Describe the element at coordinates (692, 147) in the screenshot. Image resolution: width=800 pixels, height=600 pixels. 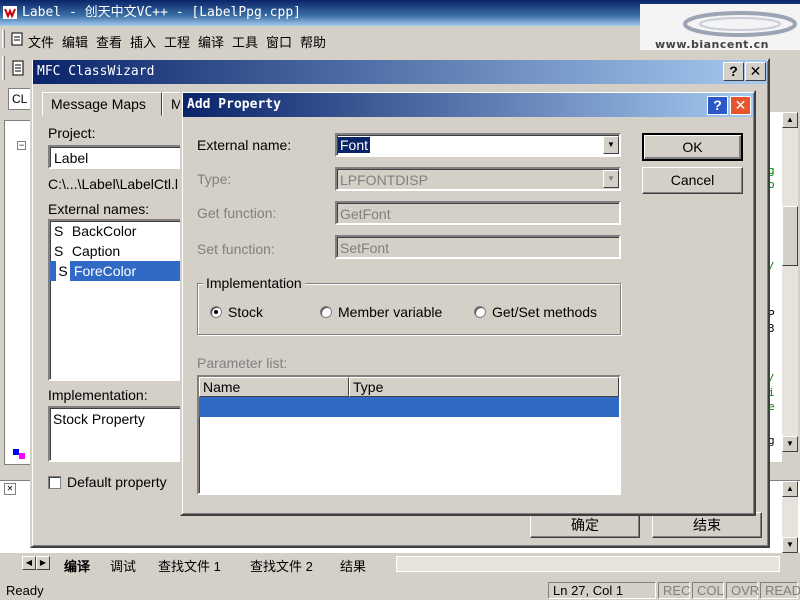
I see `ok-button: OK` at that location.